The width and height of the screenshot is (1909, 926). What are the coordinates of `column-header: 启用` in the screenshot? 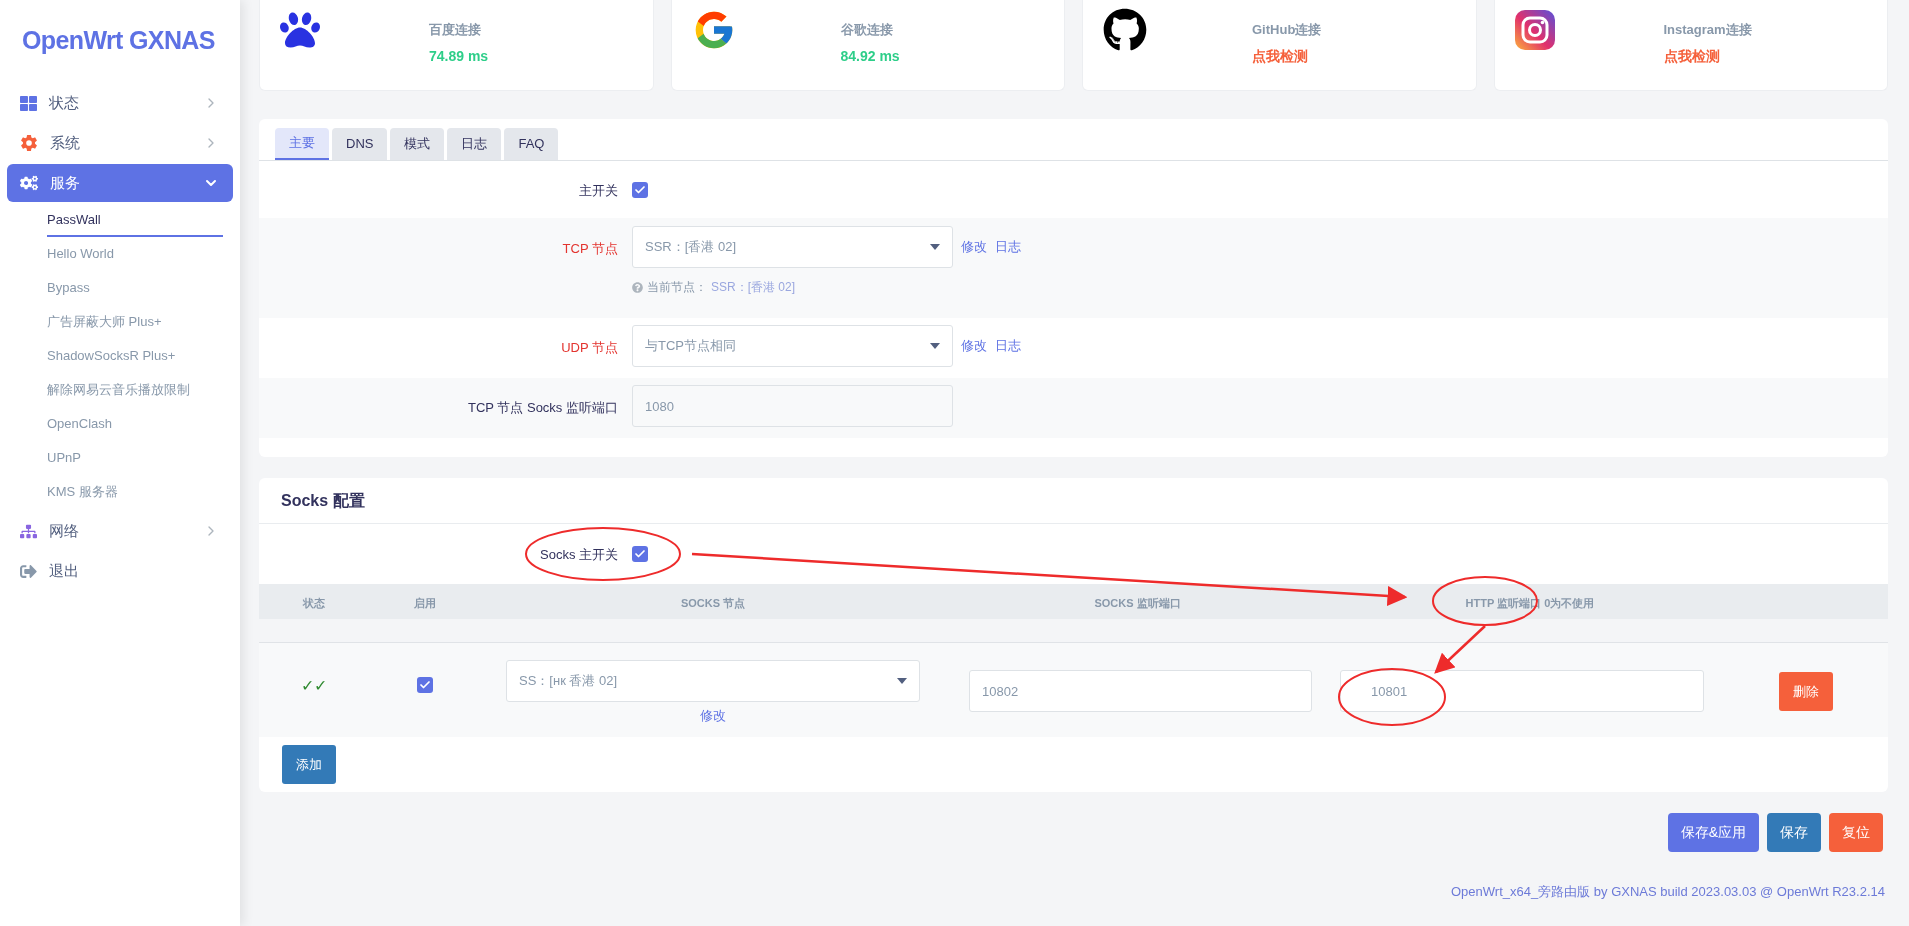 It's located at (425, 602).